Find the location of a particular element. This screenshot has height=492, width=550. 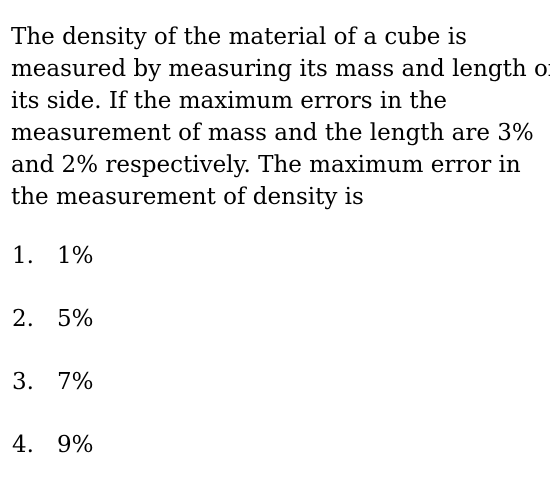

question-line: its side. If the maximum errors in the is located at coordinates (229, 101).